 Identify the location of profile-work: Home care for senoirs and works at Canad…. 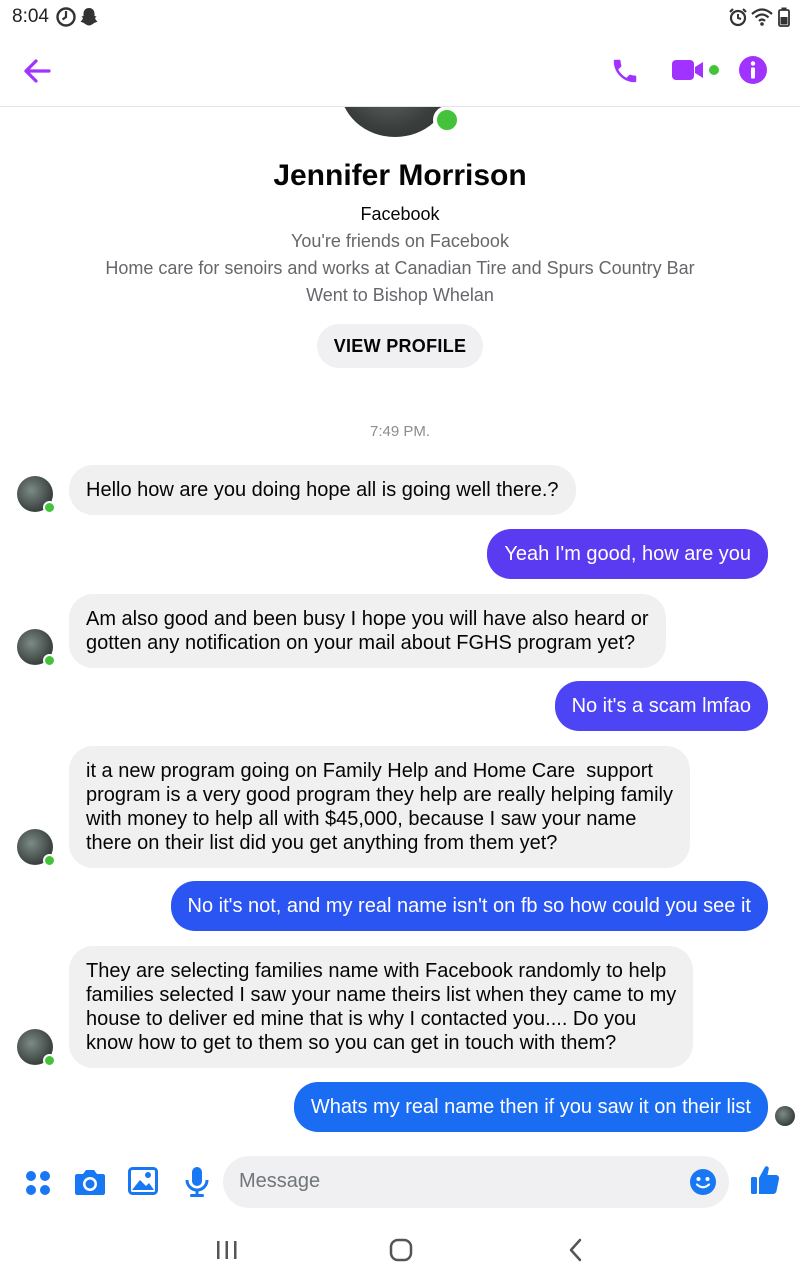
(400, 268).